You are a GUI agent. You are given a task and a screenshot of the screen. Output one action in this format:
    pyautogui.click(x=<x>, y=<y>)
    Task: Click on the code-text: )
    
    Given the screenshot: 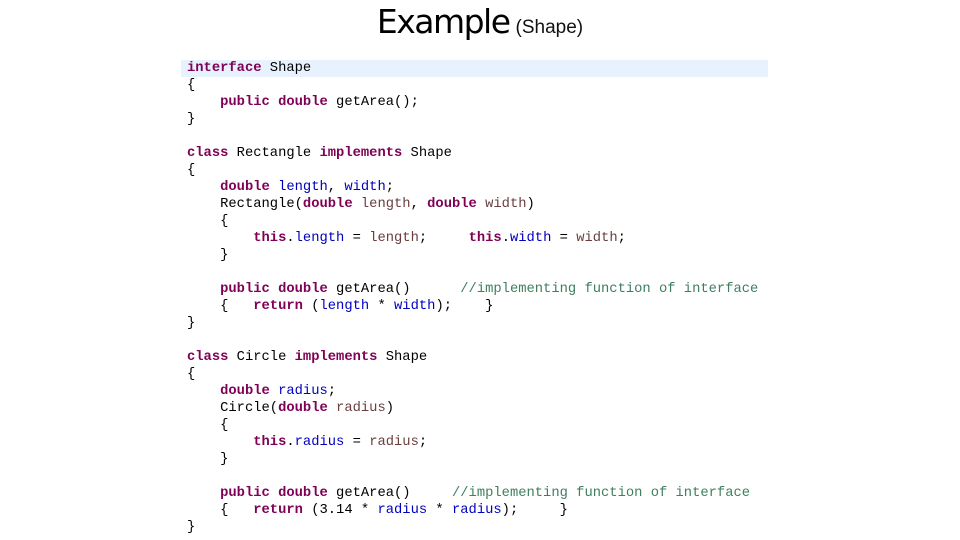 What is the action you would take?
    pyautogui.click(x=390, y=408)
    